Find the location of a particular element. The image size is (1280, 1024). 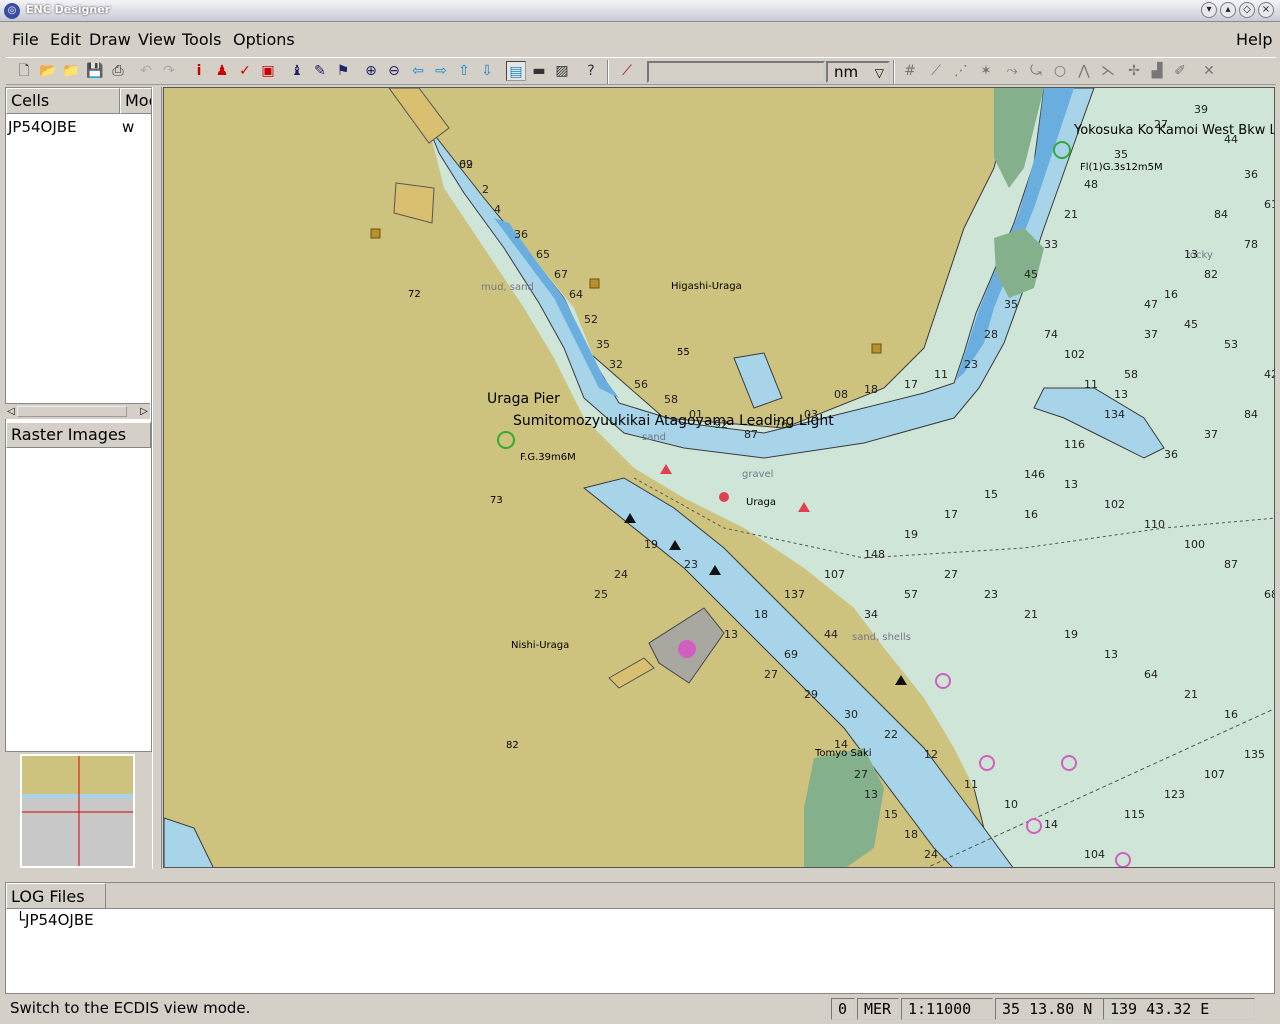

attribute-icon: ⚑ is located at coordinates (343, 71).